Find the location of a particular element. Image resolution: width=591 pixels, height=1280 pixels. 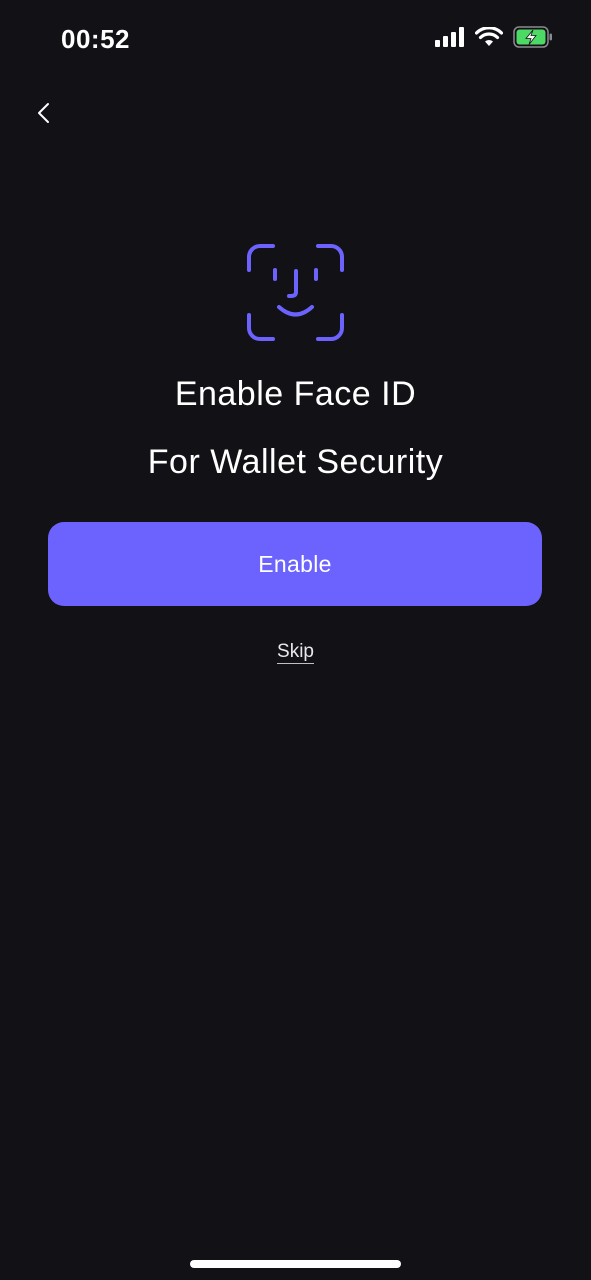

face-id-icon is located at coordinates (295, 292).